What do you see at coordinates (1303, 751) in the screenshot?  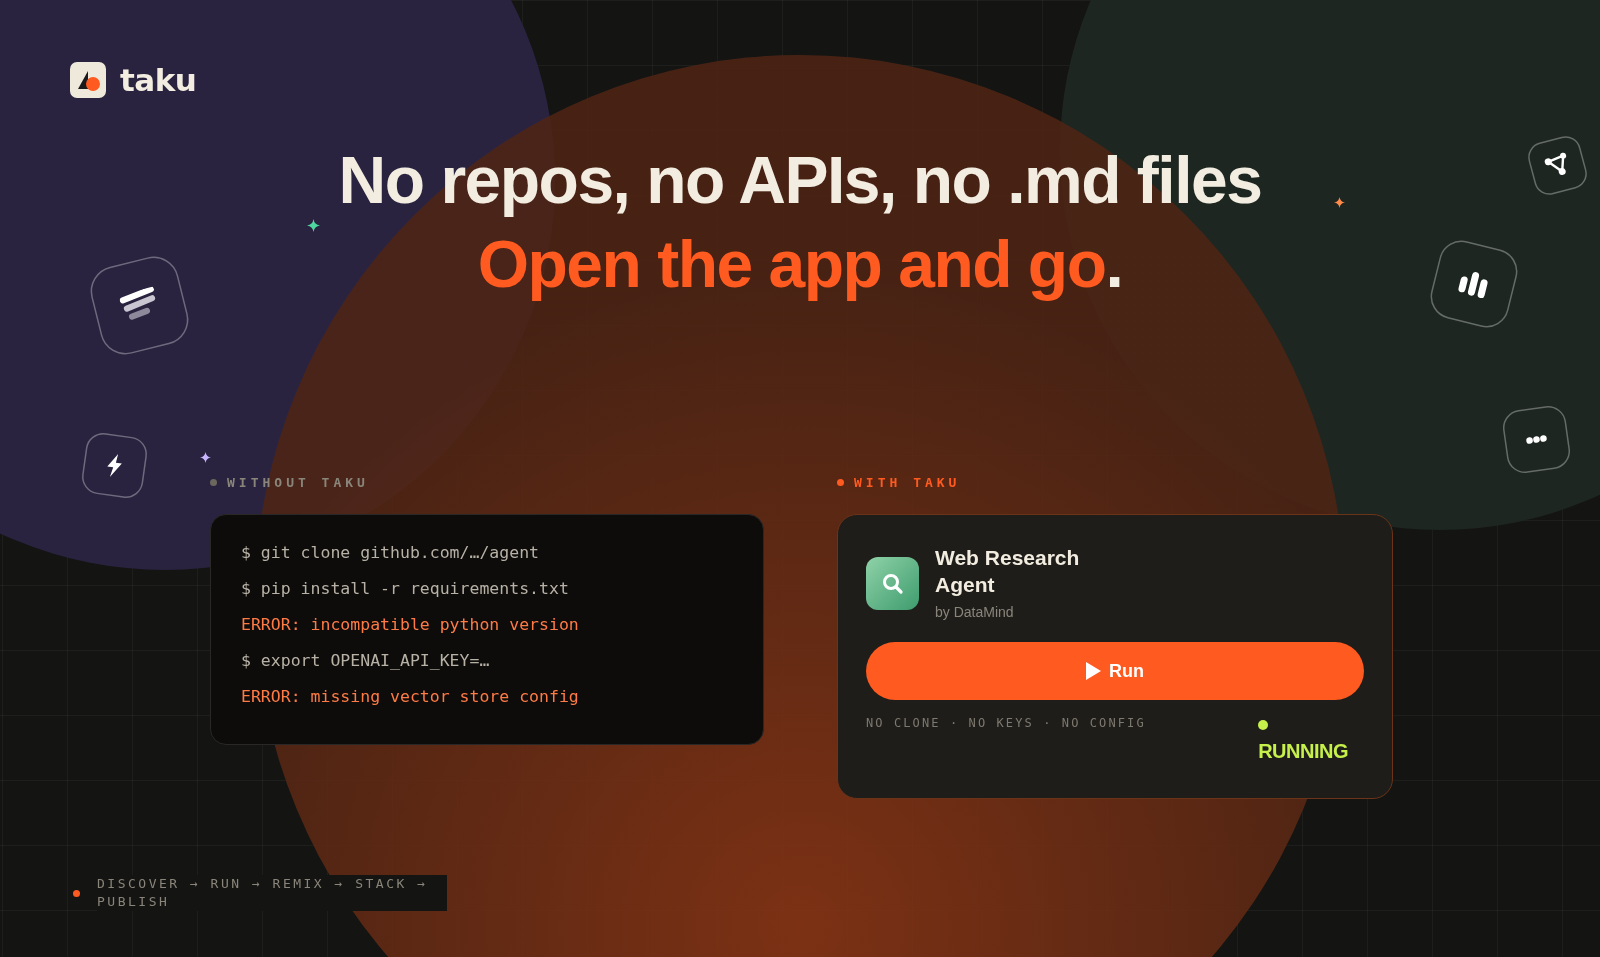 I see `status-label: RUNNING` at bounding box center [1303, 751].